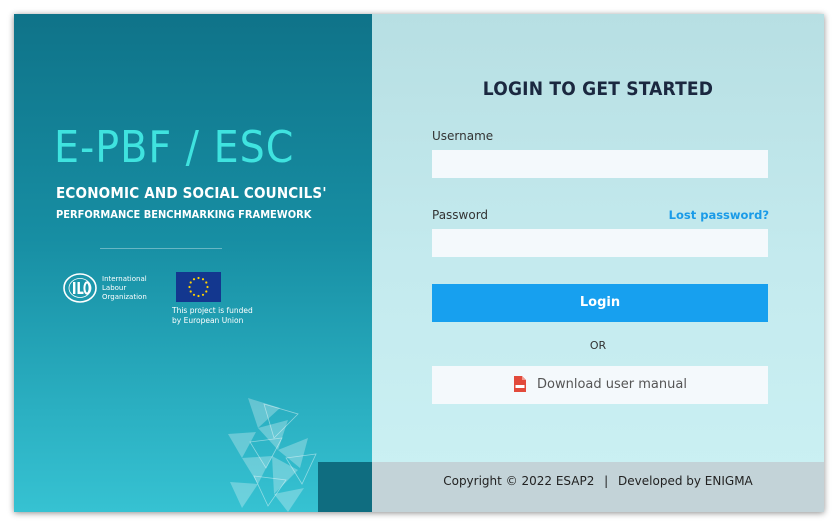  What do you see at coordinates (520, 383) in the screenshot?
I see `pdf-file-icon` at bounding box center [520, 383].